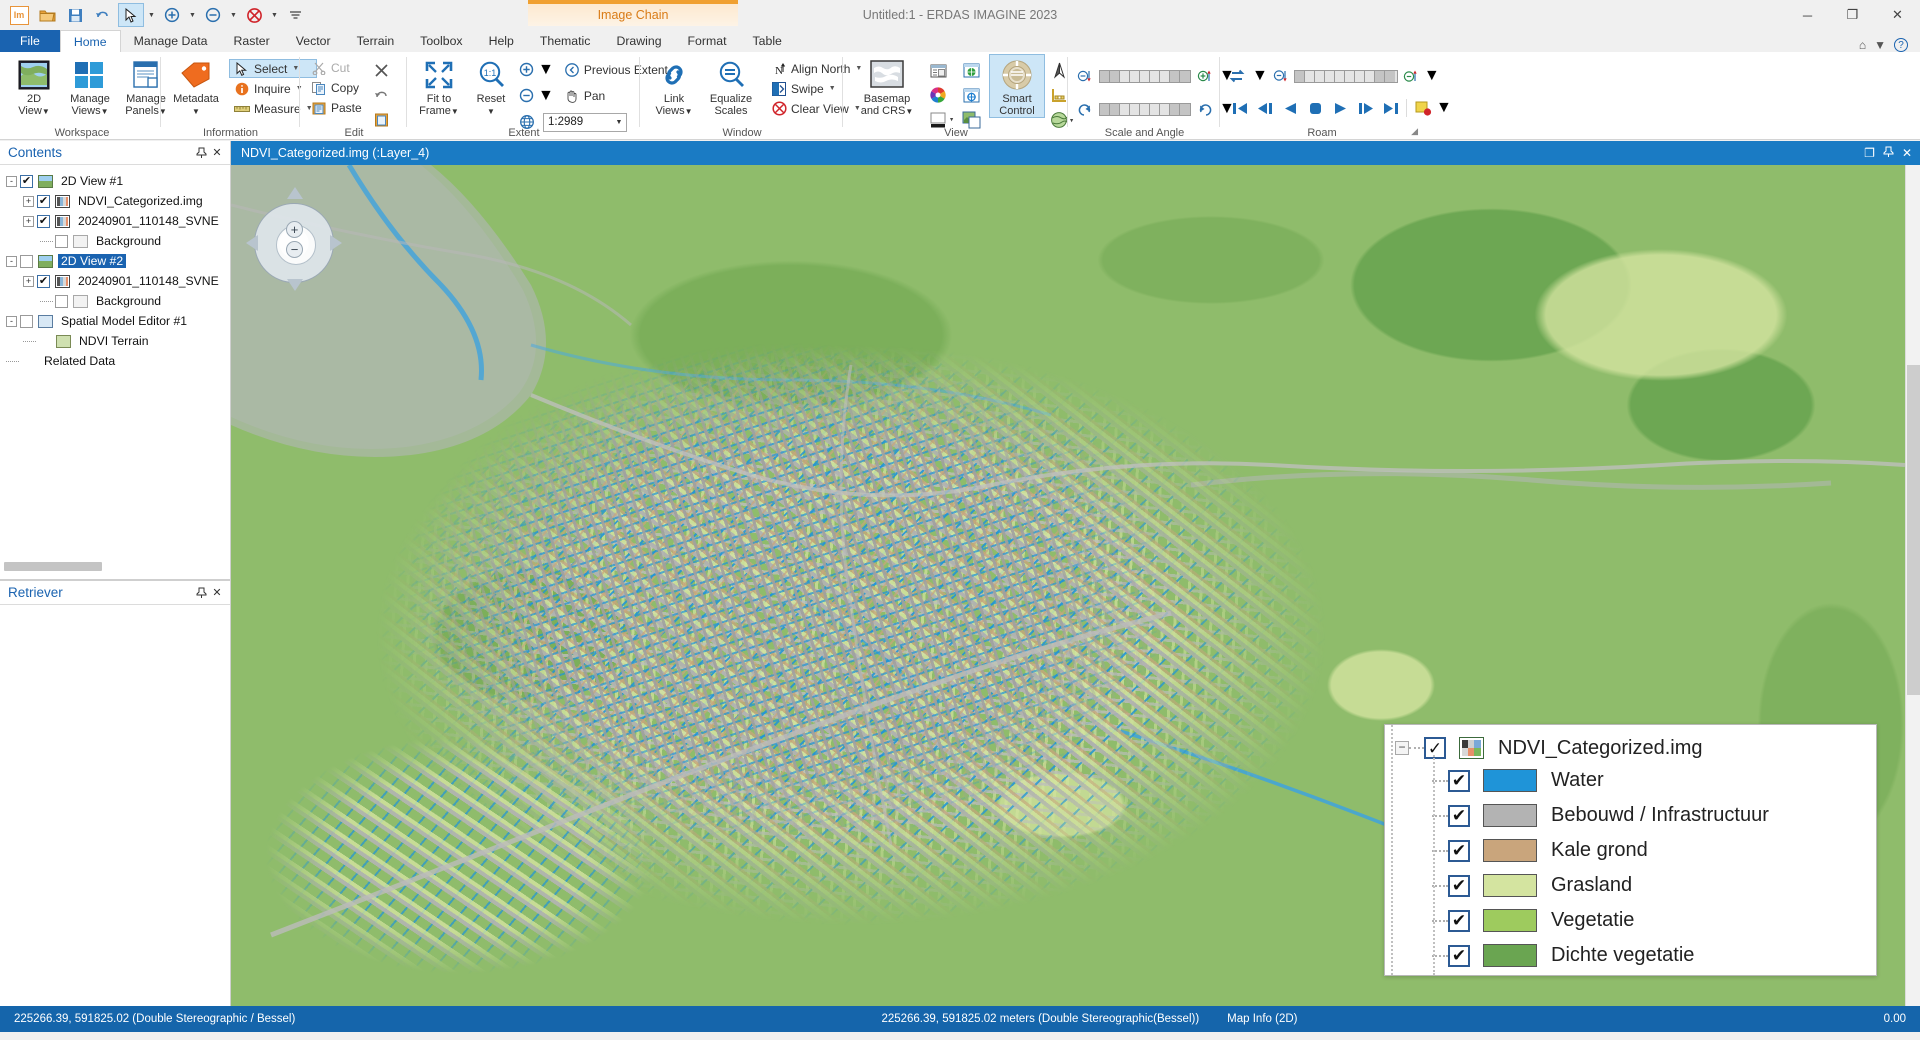 Image resolution: width=1920 pixels, height=1040 pixels. I want to click on map-navigator: + −, so click(294, 240).